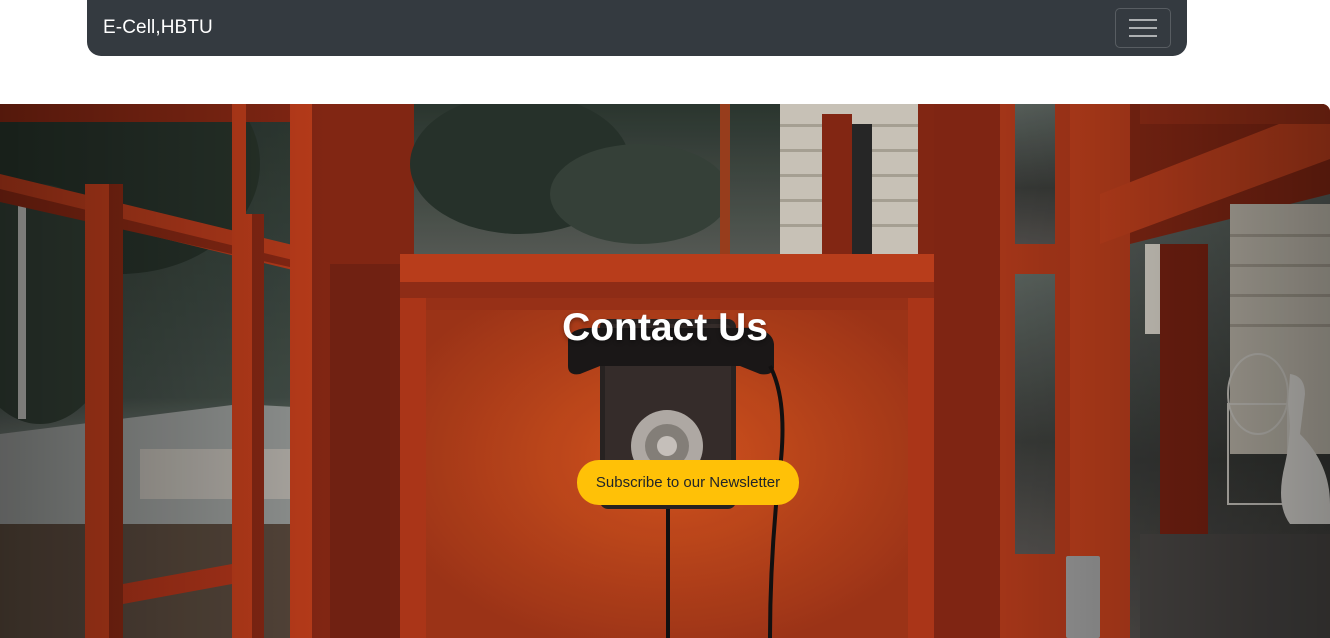  What do you see at coordinates (158, 28) in the screenshot?
I see `brand-link: E-Cell,HBTU` at bounding box center [158, 28].